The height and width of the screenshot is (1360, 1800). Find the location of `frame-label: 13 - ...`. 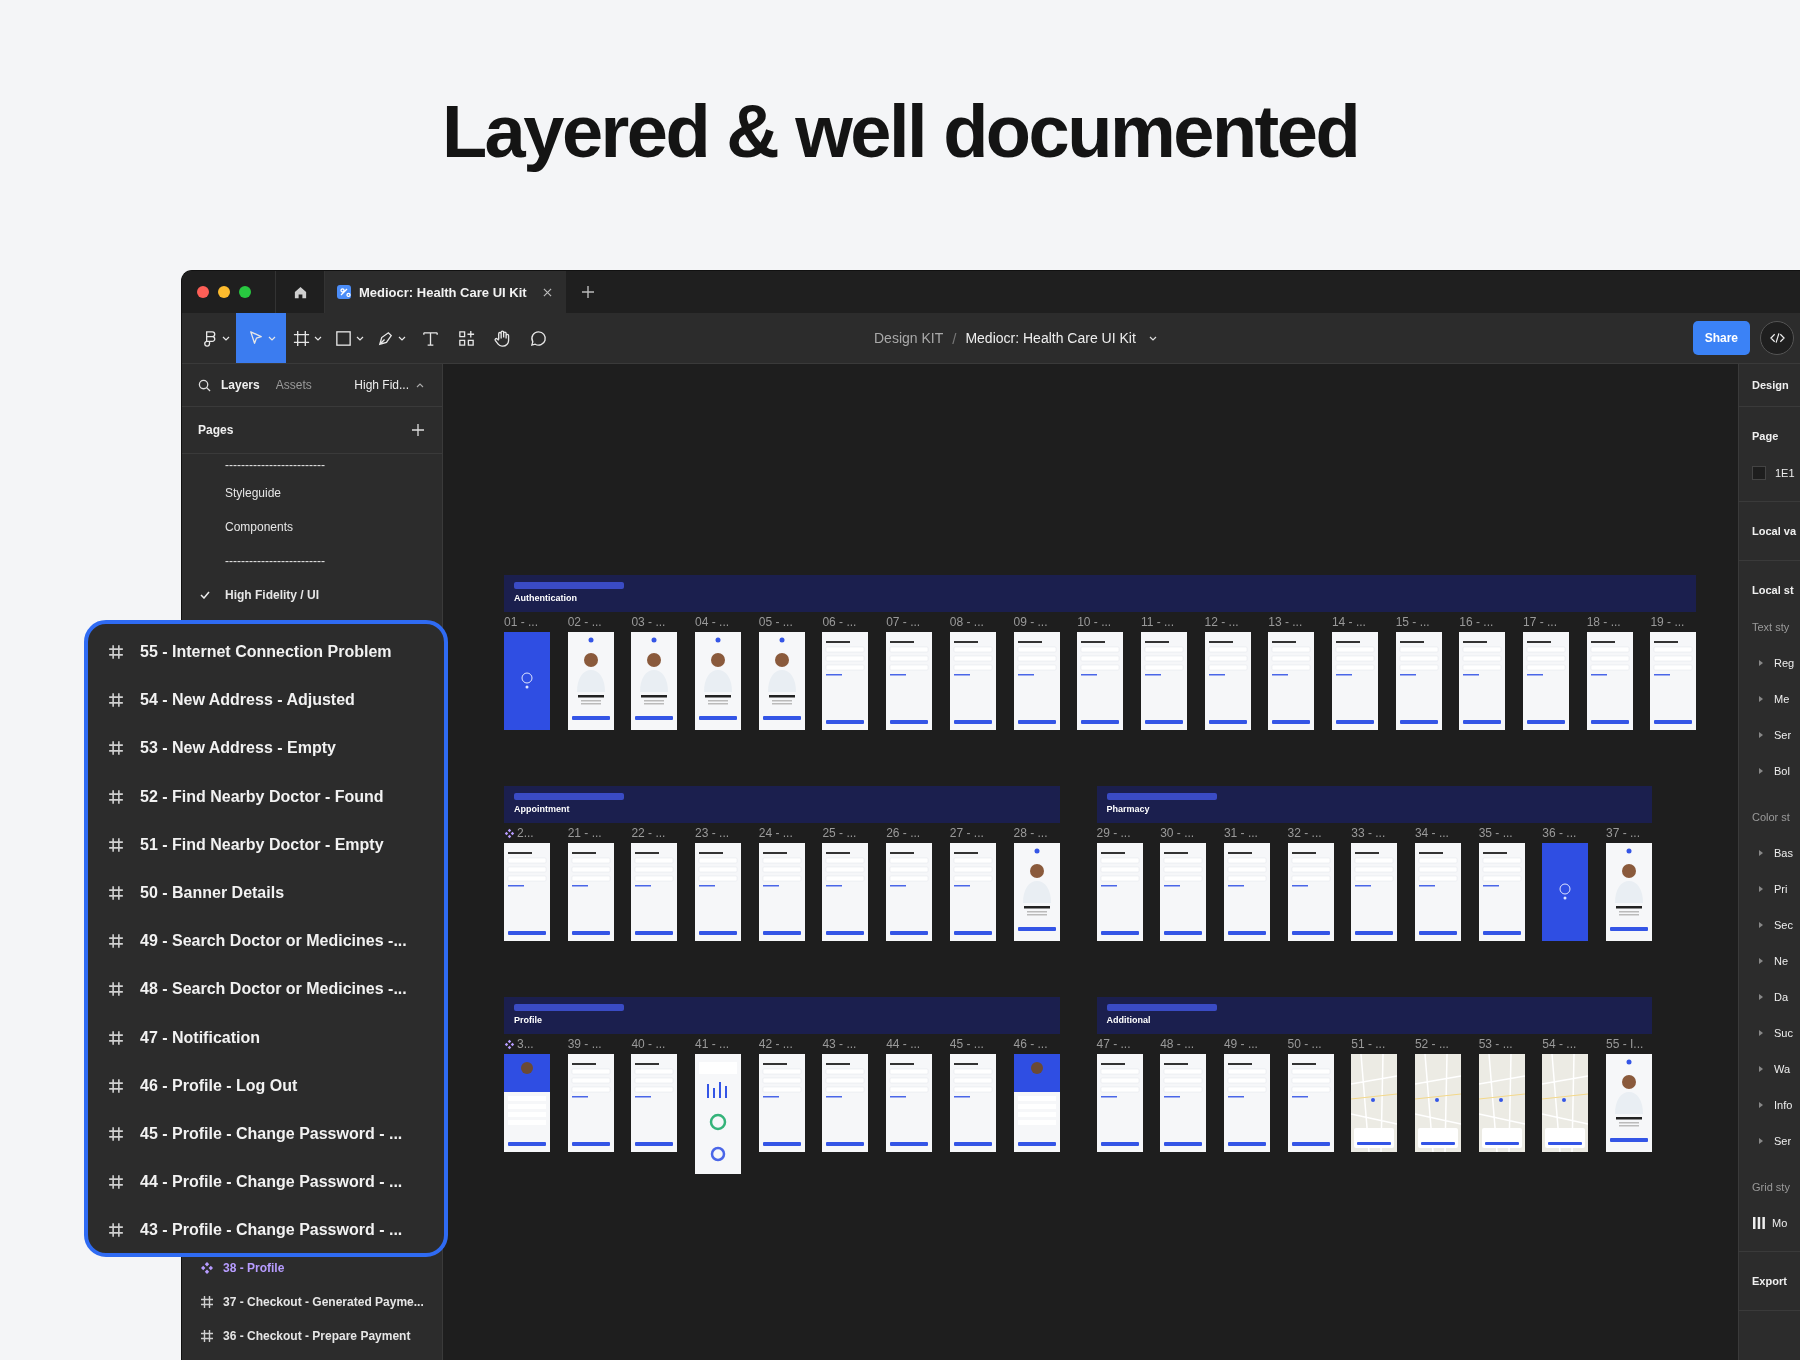

frame-label: 13 - ... is located at coordinates (1285, 622).